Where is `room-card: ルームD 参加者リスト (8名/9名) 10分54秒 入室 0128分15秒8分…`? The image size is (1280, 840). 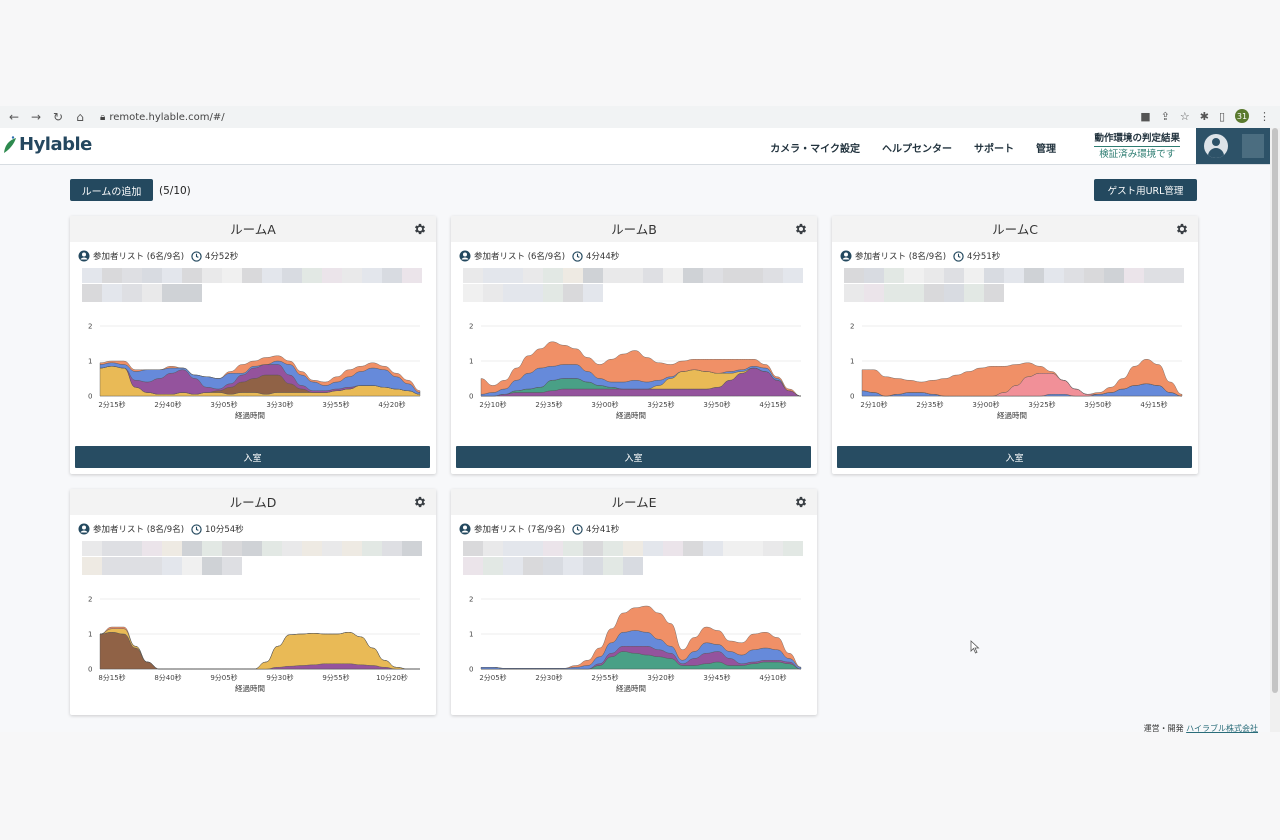 room-card: ルームD 参加者リスト (8名/9名) 10分54秒 入室 0128分15秒8分… is located at coordinates (253, 602).